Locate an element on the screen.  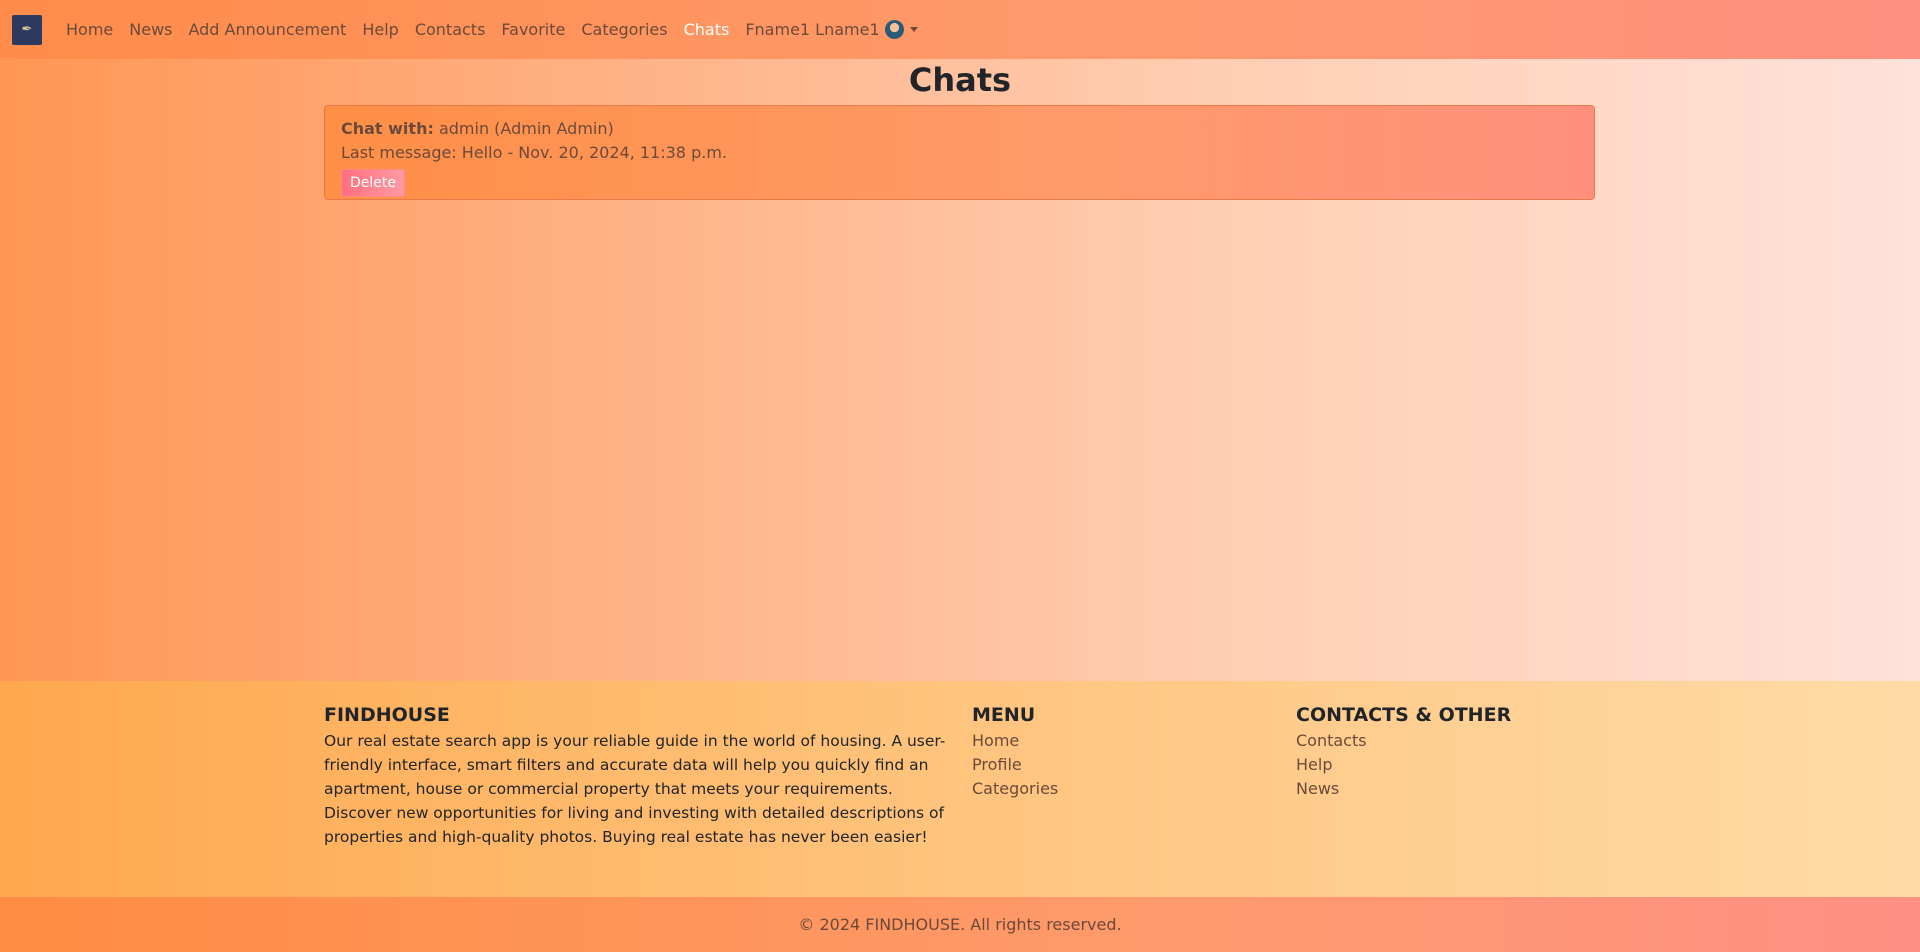
page-title: Chats is located at coordinates (960, 80).